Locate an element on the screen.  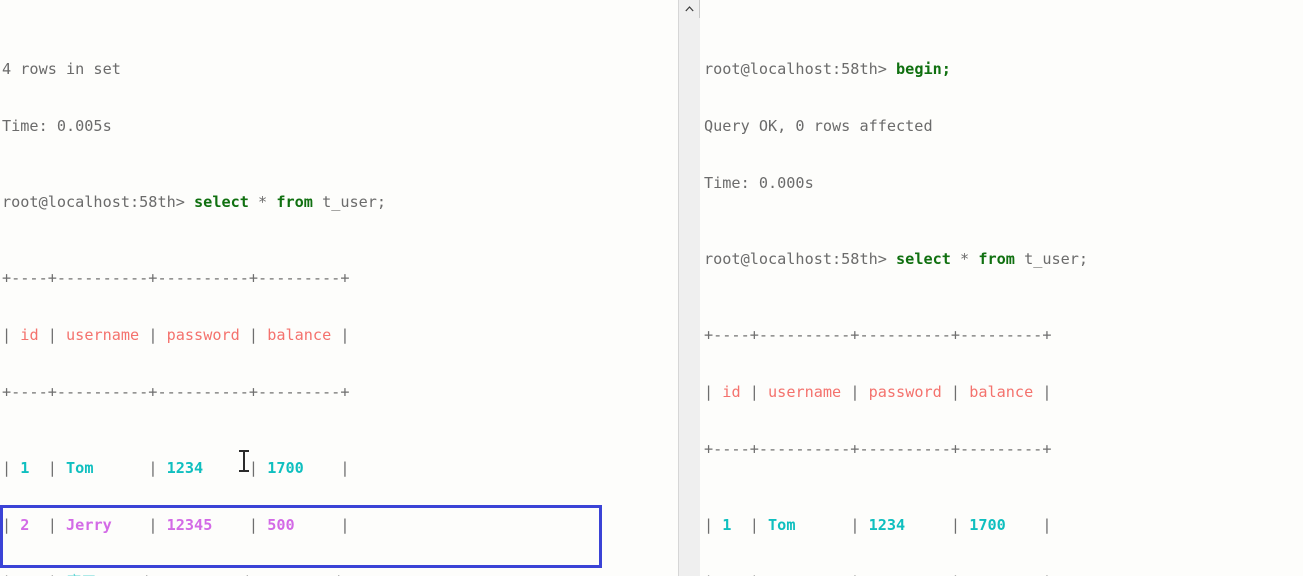
terminal-prompt-line: root@localhost:58th> begin; is located at coordinates (919, 69).